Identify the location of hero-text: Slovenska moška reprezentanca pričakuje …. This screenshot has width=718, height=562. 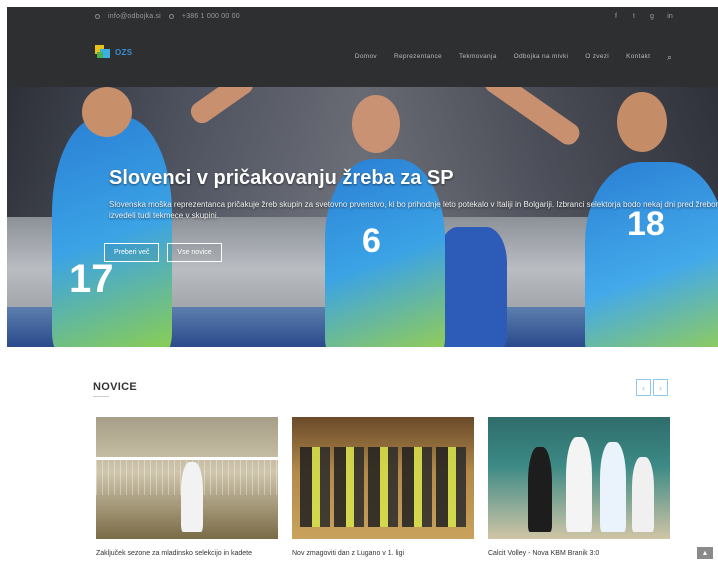
(413, 210).